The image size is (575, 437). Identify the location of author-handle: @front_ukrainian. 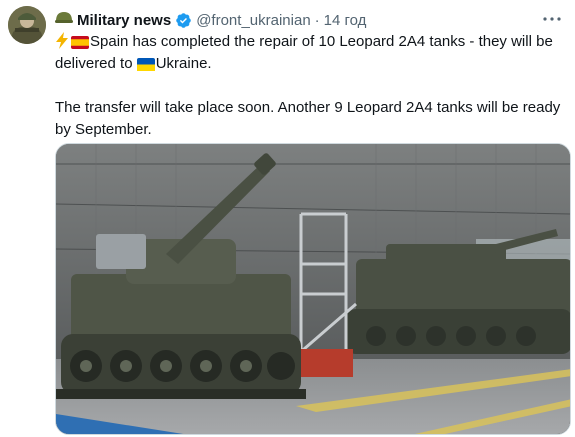
(253, 20).